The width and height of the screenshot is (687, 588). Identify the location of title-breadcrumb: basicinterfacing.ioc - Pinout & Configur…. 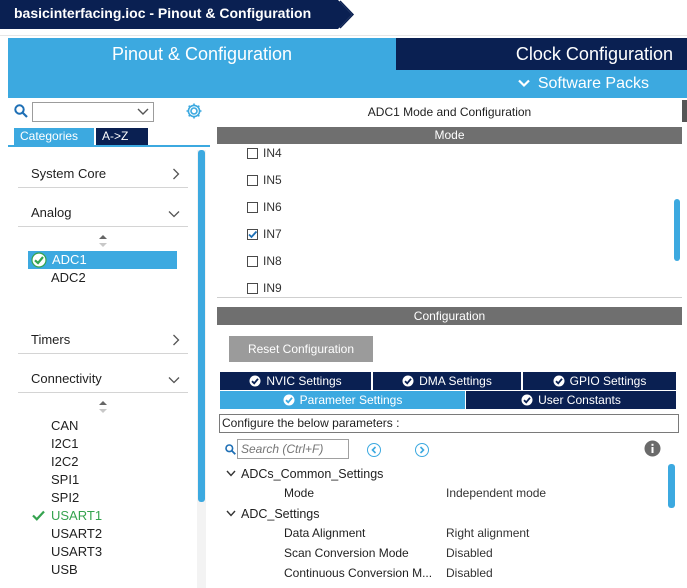
(177, 14).